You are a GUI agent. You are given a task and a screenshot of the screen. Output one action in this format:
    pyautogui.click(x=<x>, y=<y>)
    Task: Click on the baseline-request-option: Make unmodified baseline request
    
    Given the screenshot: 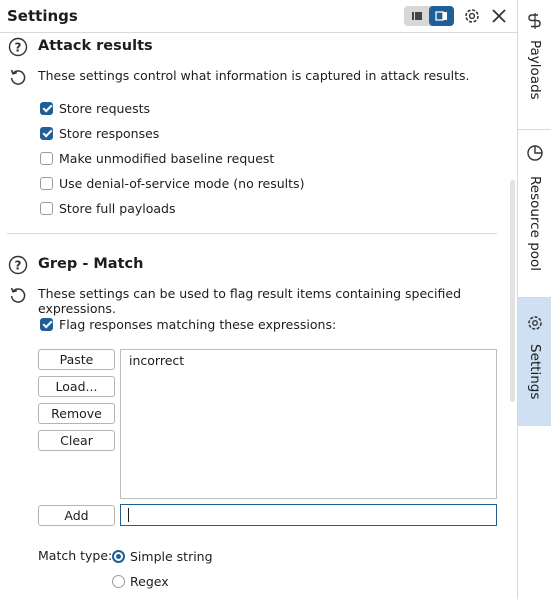 What is the action you would take?
    pyautogui.click(x=157, y=158)
    